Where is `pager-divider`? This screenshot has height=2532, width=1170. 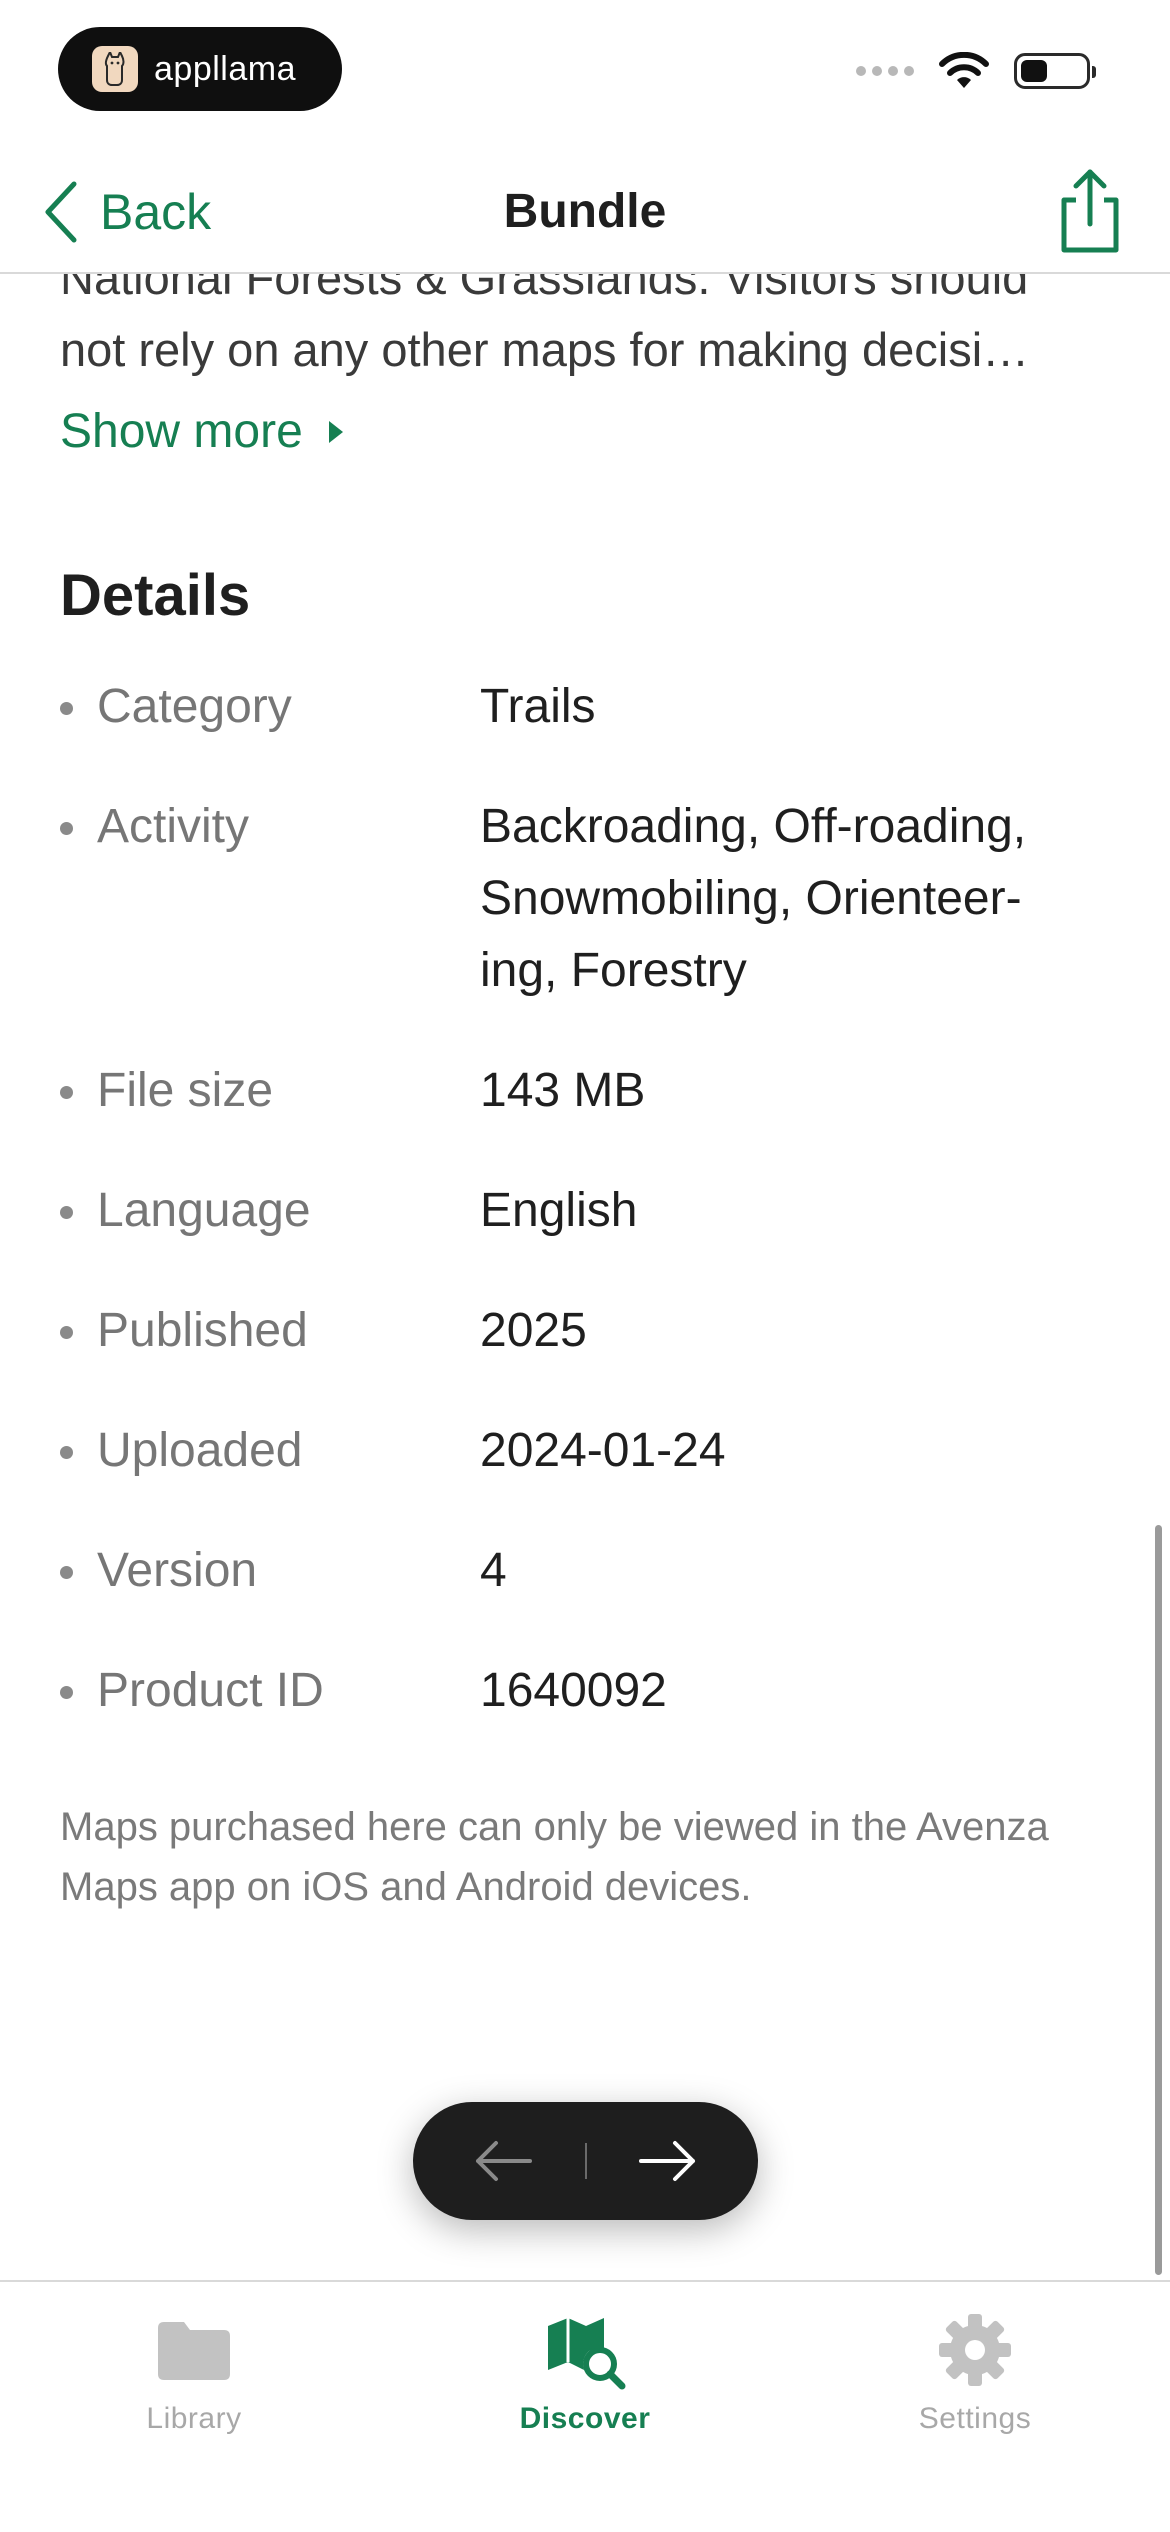
pager-divider is located at coordinates (585, 2161).